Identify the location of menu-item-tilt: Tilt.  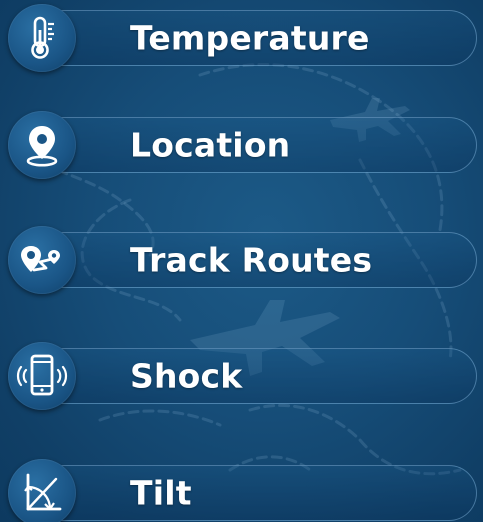
(241, 488).